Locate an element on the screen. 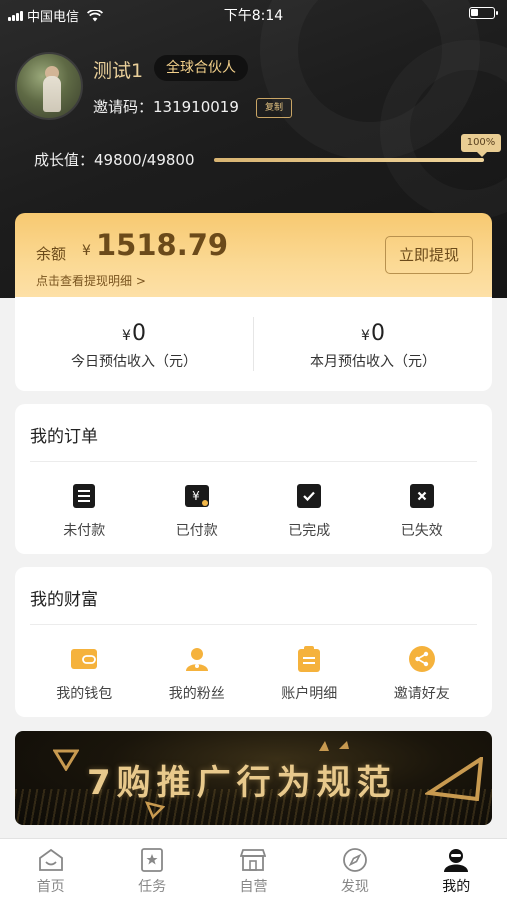 Image resolution: width=507 pixels, height=900 pixels. x-box-icon is located at coordinates (422, 496).